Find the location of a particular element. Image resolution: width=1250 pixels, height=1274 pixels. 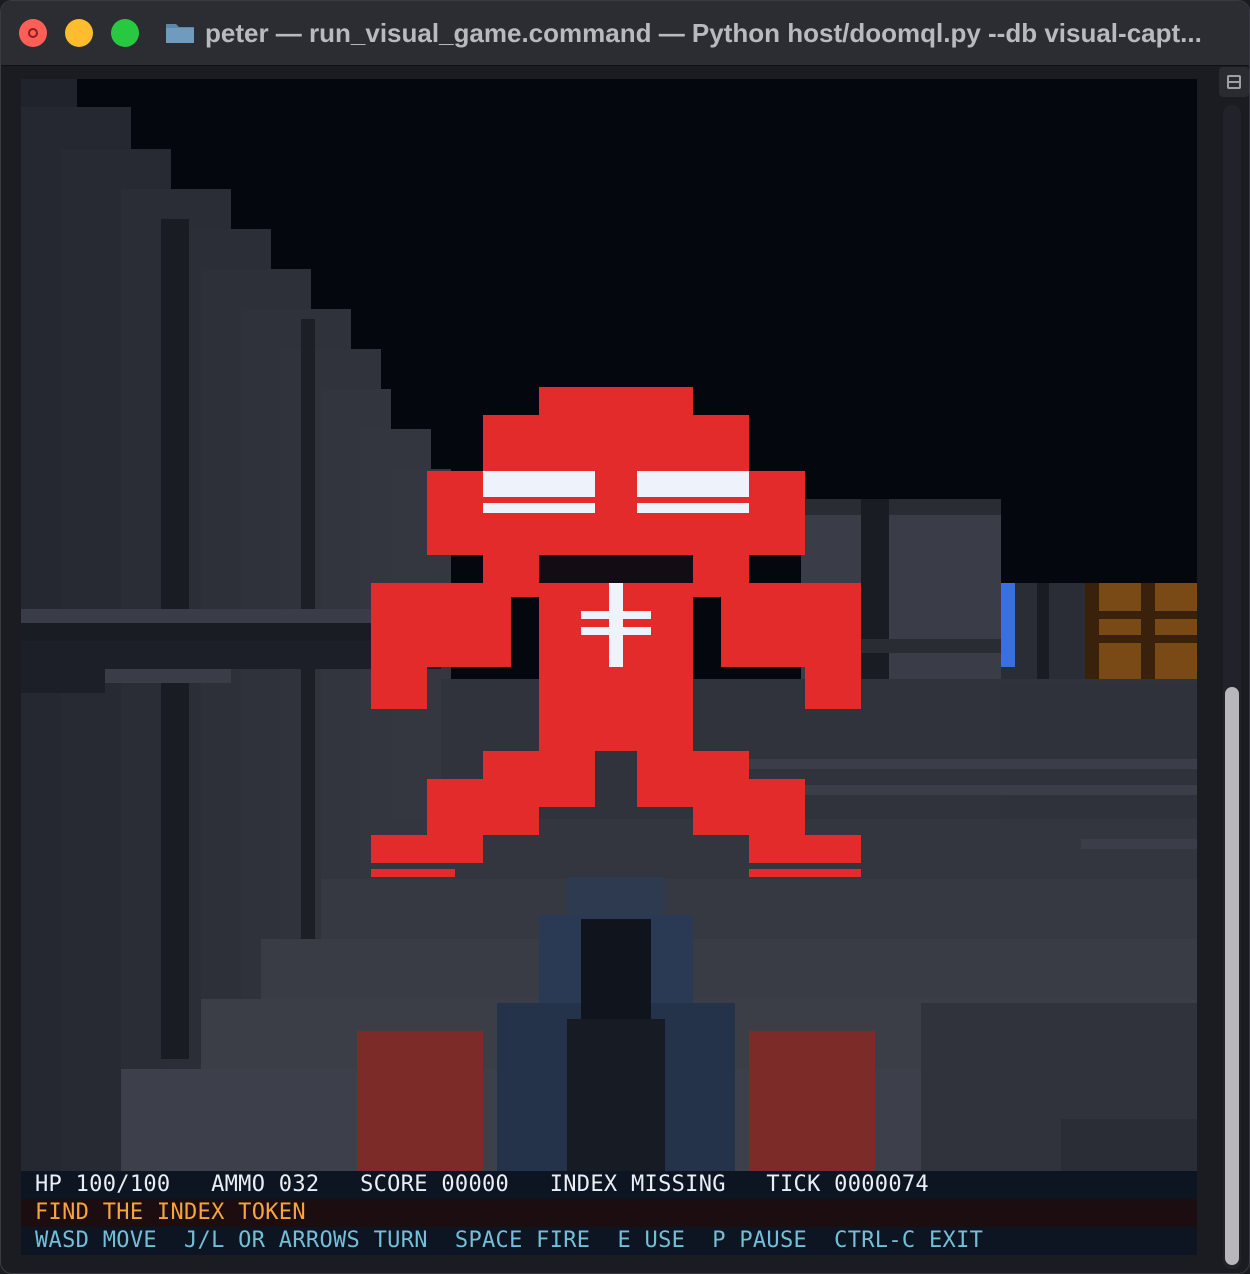

enemy-mouth is located at coordinates (616, 569).